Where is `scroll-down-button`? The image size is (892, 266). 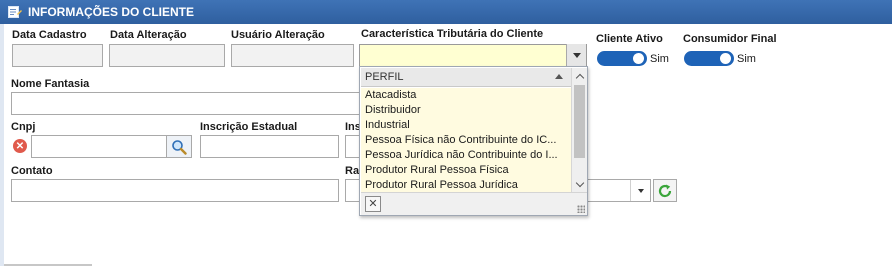
scroll-down-button is located at coordinates (580, 184).